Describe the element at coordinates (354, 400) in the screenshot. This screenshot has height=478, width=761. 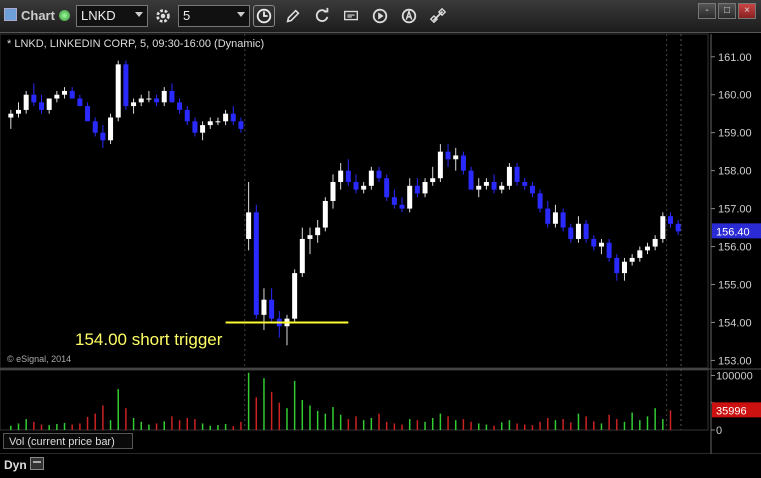
I see `volume-pane` at that location.